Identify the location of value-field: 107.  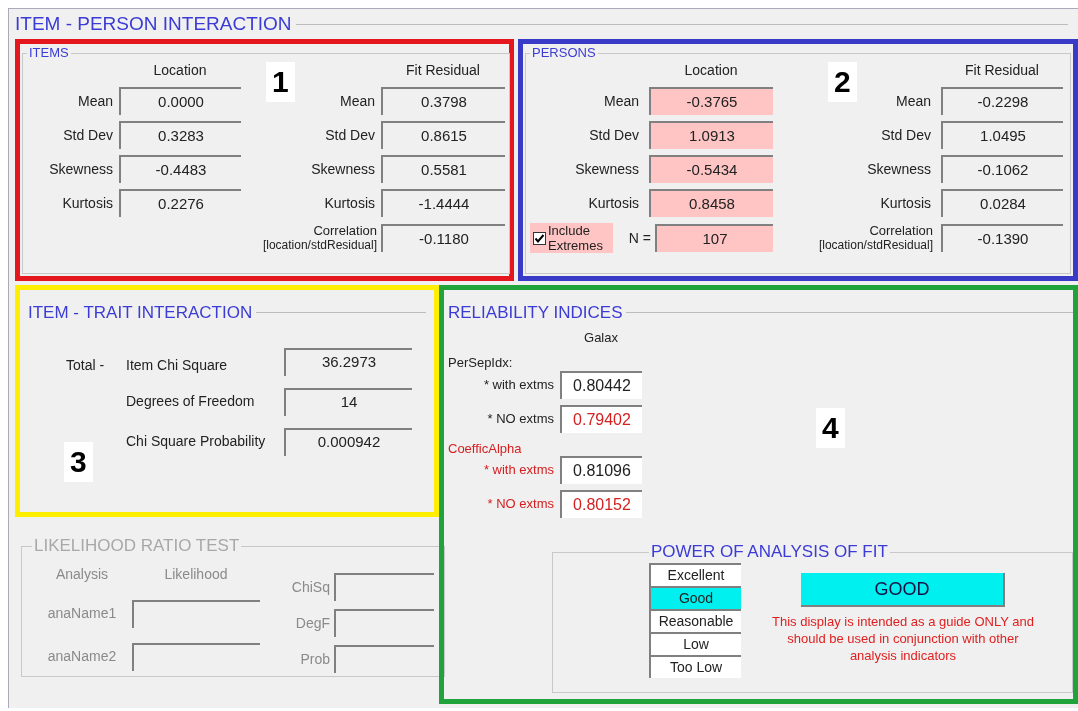
(714, 238).